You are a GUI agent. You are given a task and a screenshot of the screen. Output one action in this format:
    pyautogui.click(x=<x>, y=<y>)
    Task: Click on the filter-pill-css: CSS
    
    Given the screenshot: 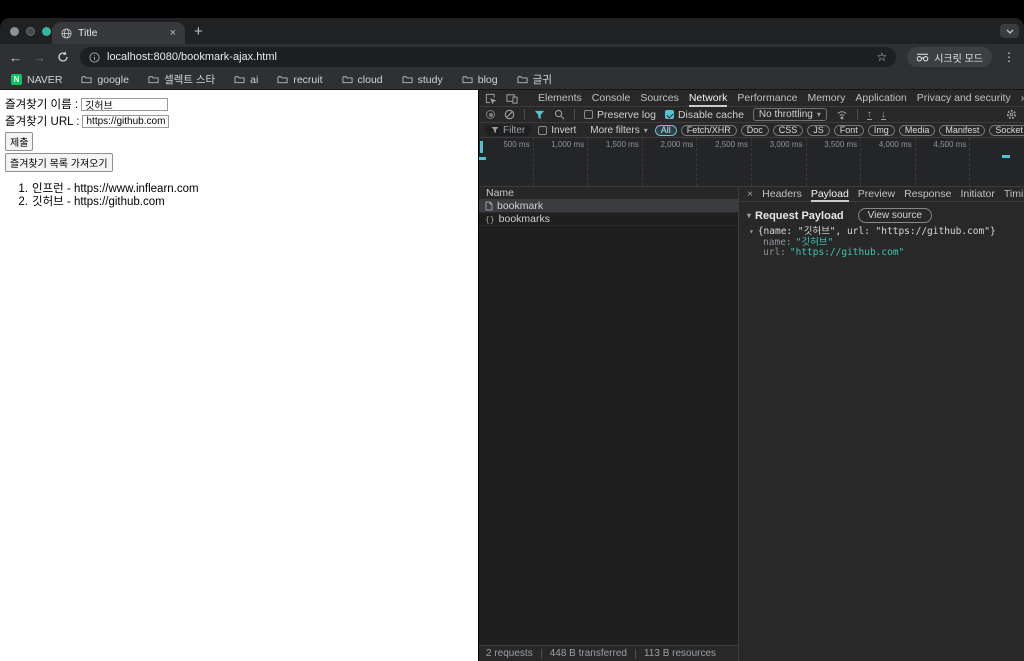 What is the action you would take?
    pyautogui.click(x=788, y=130)
    